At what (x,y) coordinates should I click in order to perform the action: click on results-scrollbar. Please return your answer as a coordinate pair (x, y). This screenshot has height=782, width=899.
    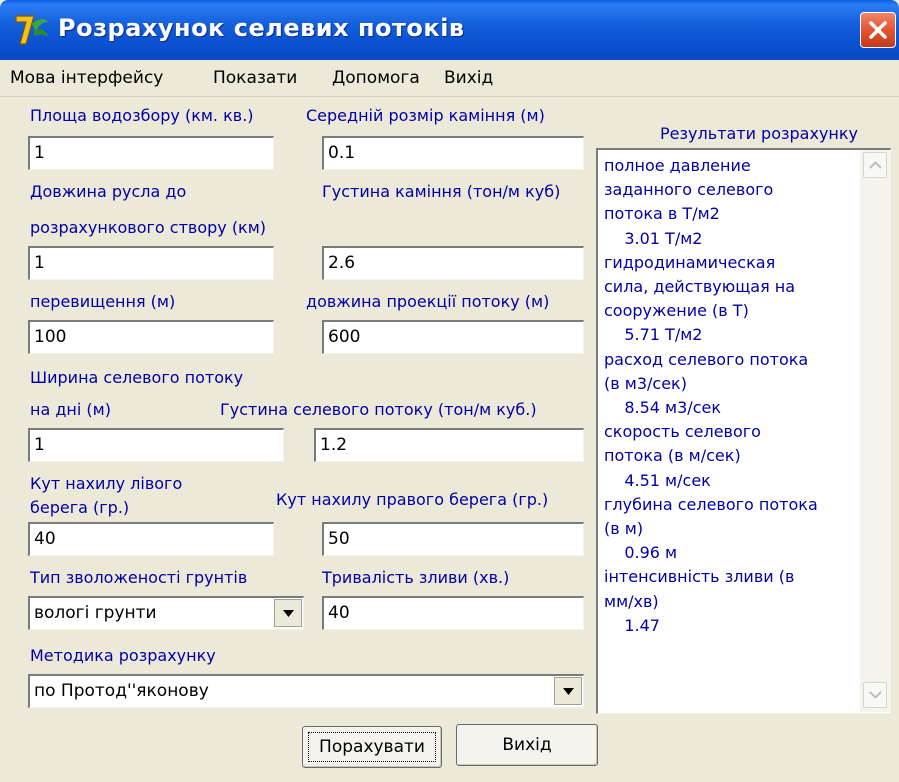
    Looking at the image, I should click on (875, 431).